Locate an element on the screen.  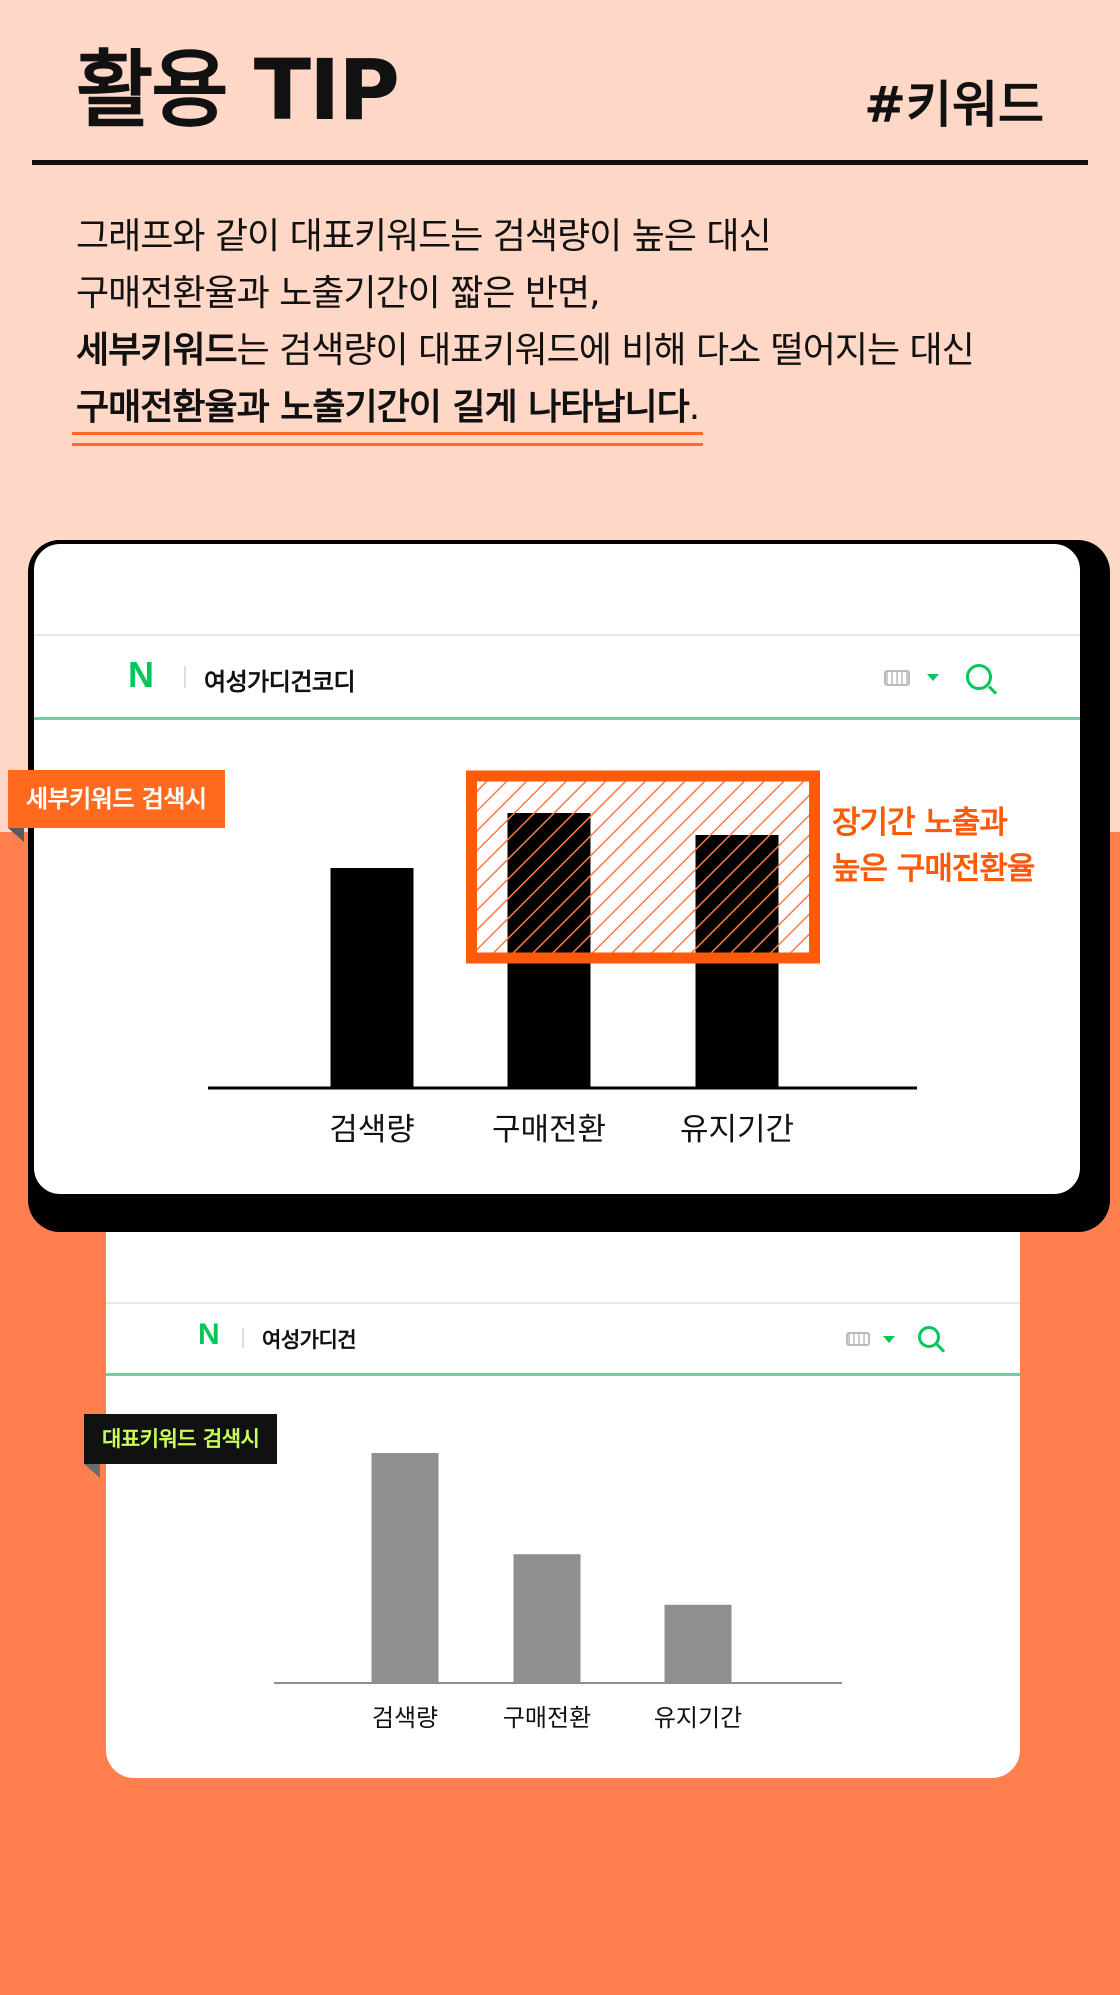
main-keyword-badge: 대표키워드 검색시 is located at coordinates (181, 1439).